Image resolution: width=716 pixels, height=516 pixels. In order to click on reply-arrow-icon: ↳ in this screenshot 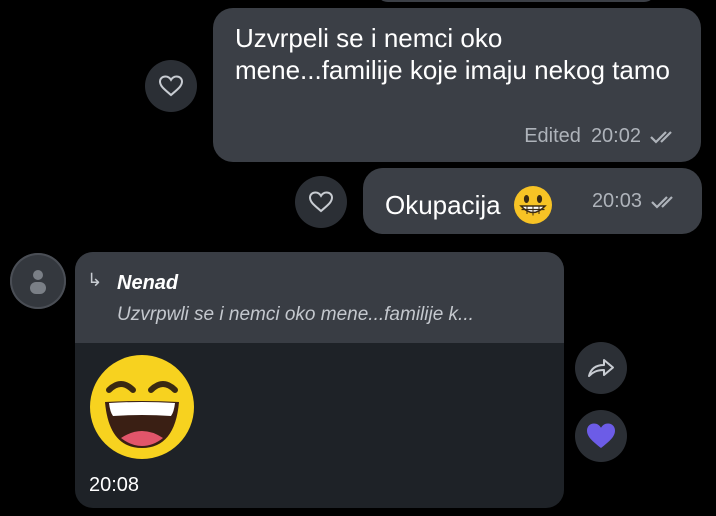, I will do `click(95, 280)`.